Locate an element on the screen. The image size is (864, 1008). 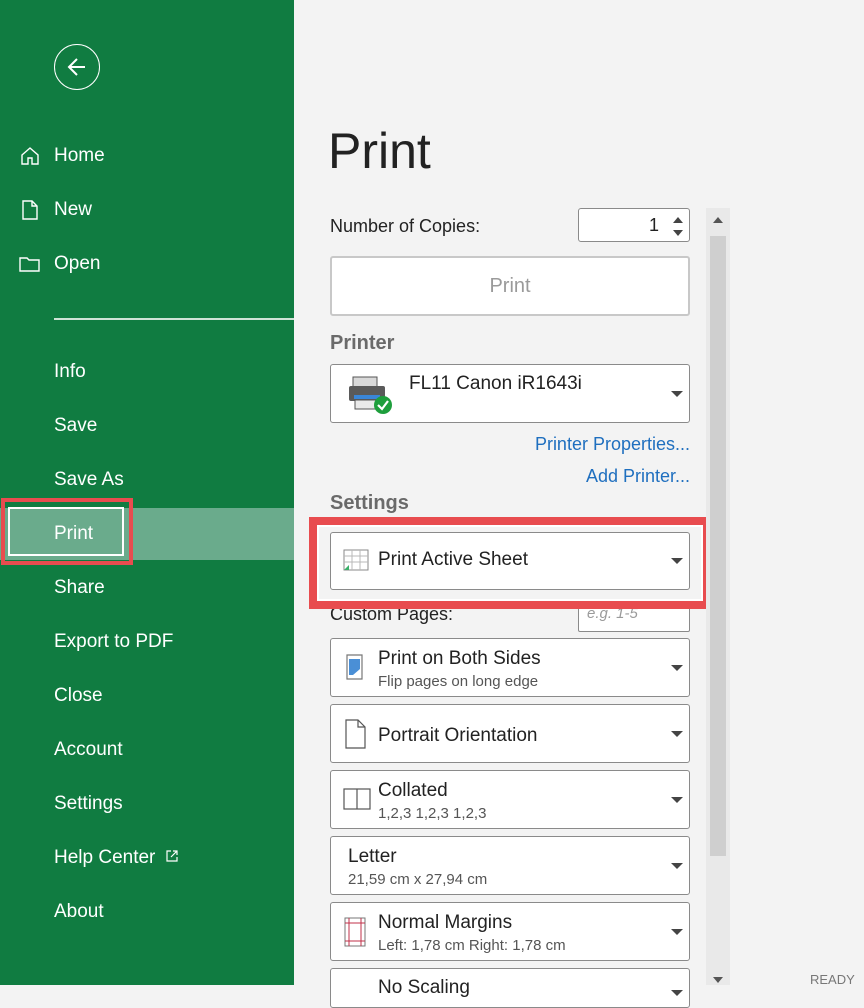
copies-stepper: 1 is located at coordinates (634, 225).